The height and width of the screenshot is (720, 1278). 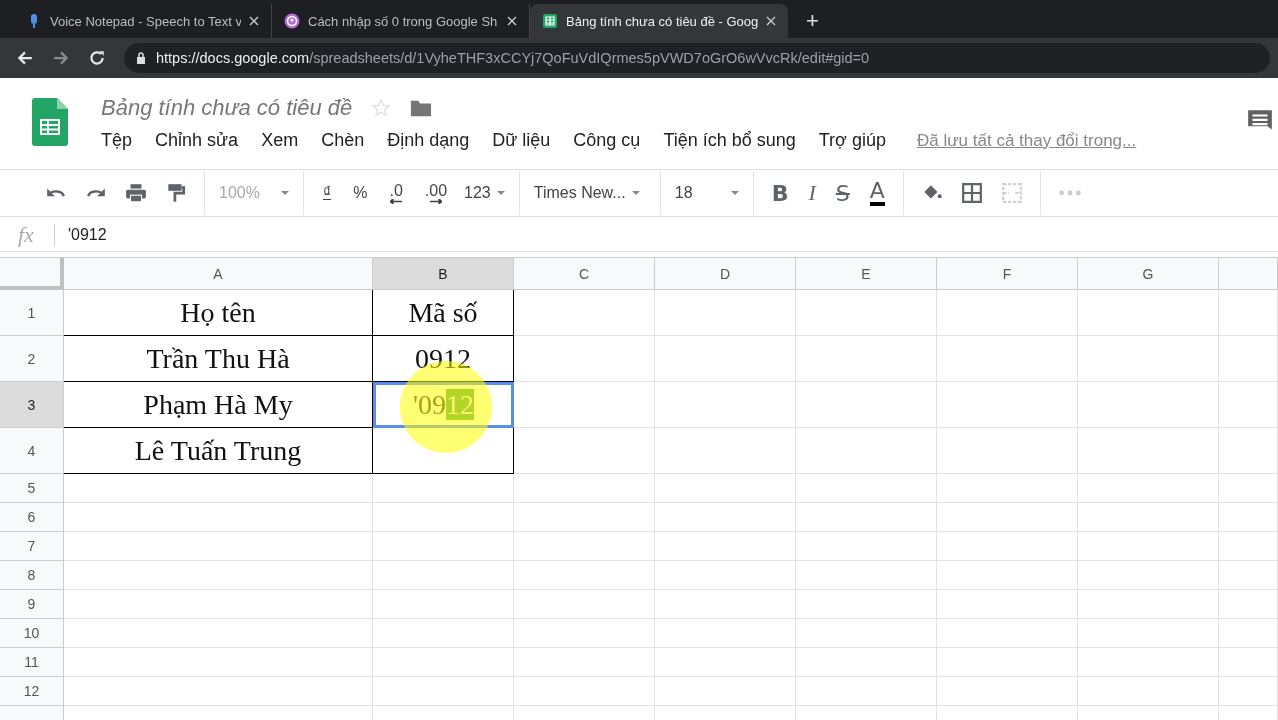 What do you see at coordinates (725, 274) in the screenshot?
I see `column-header: D` at bounding box center [725, 274].